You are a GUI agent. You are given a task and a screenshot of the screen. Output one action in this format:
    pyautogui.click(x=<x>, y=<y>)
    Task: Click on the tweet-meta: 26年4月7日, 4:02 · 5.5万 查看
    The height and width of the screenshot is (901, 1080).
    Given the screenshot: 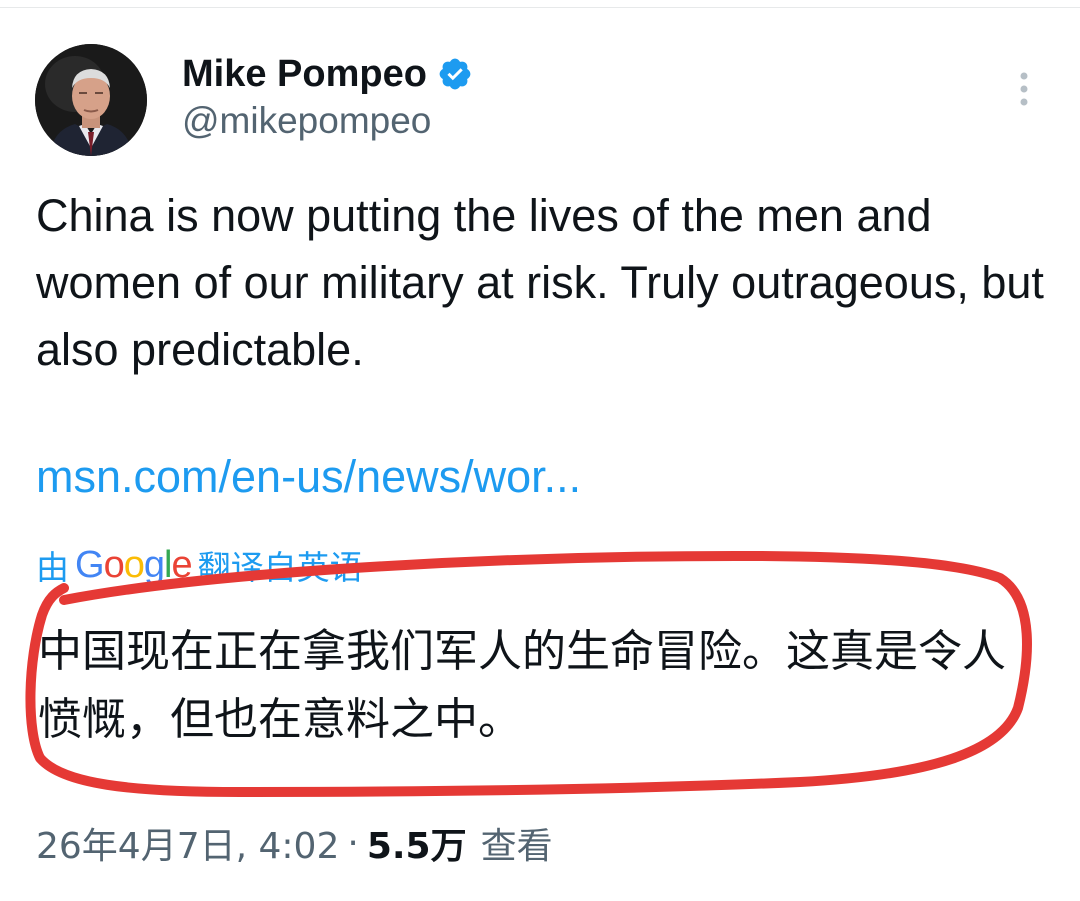 What is the action you would take?
    pyautogui.click(x=294, y=843)
    